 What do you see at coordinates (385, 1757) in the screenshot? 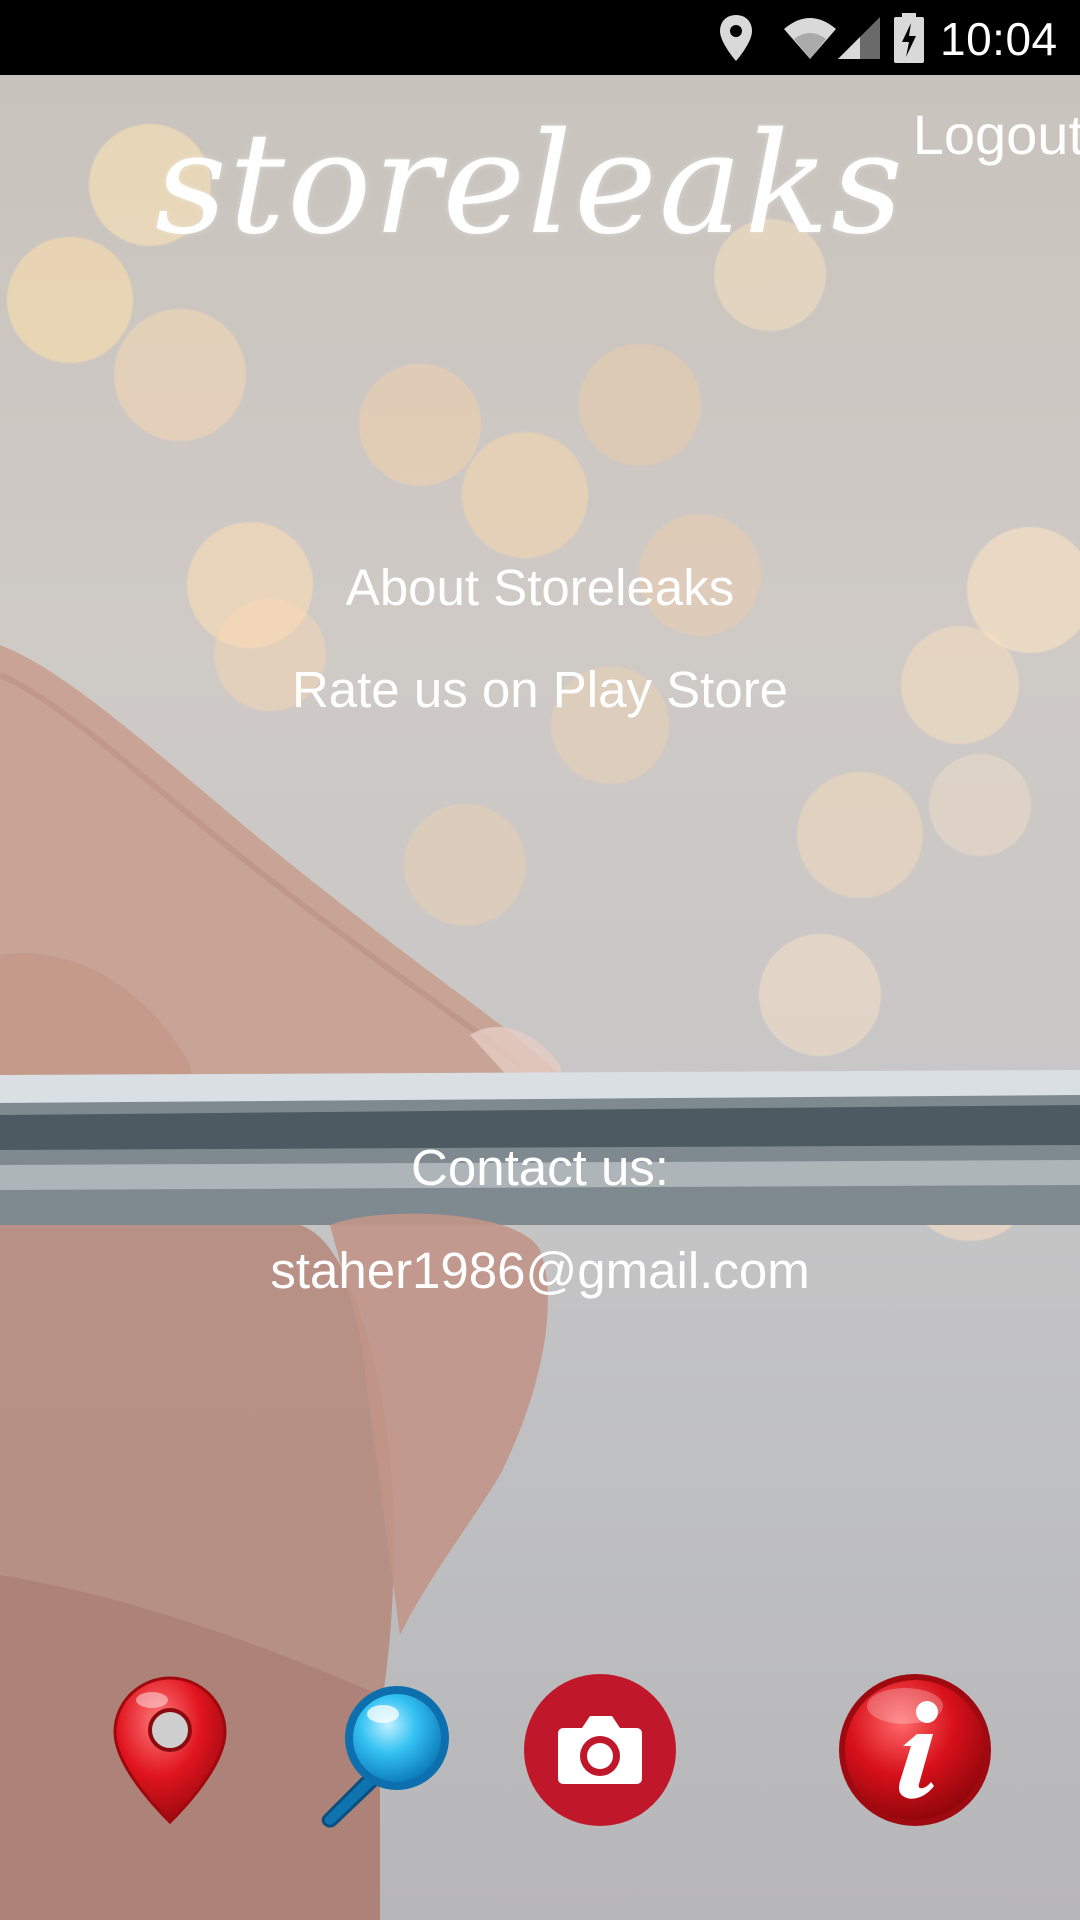
I see `magnifier-icon` at bounding box center [385, 1757].